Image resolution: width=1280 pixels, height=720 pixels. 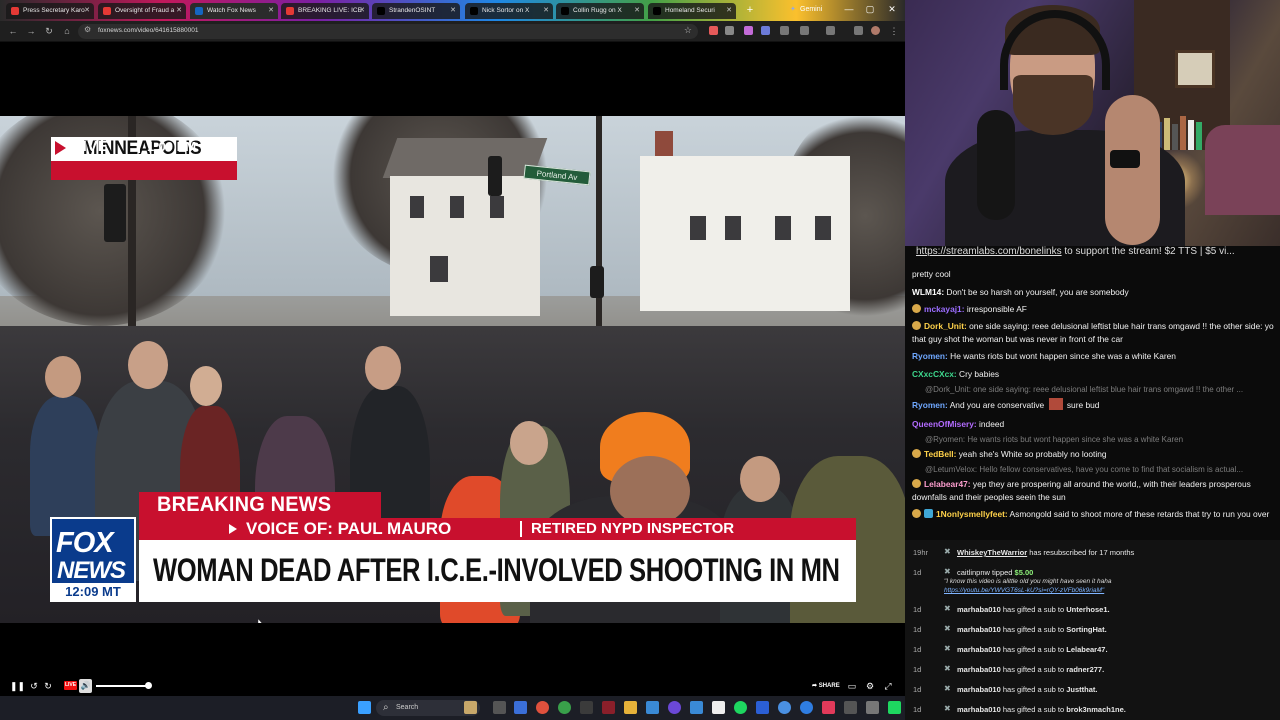 I want to click on reload-icon: ↻, so click(x=49, y=31).